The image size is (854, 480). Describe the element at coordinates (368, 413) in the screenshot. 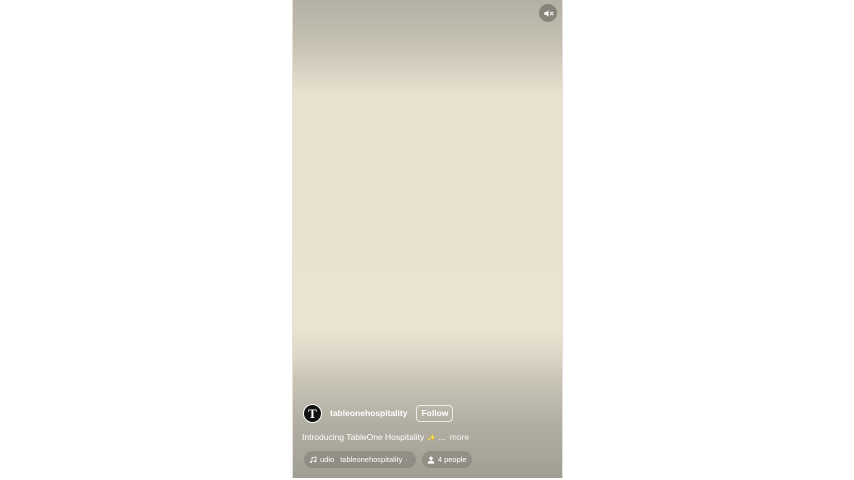

I see `username-link: tableonehospitality` at that location.